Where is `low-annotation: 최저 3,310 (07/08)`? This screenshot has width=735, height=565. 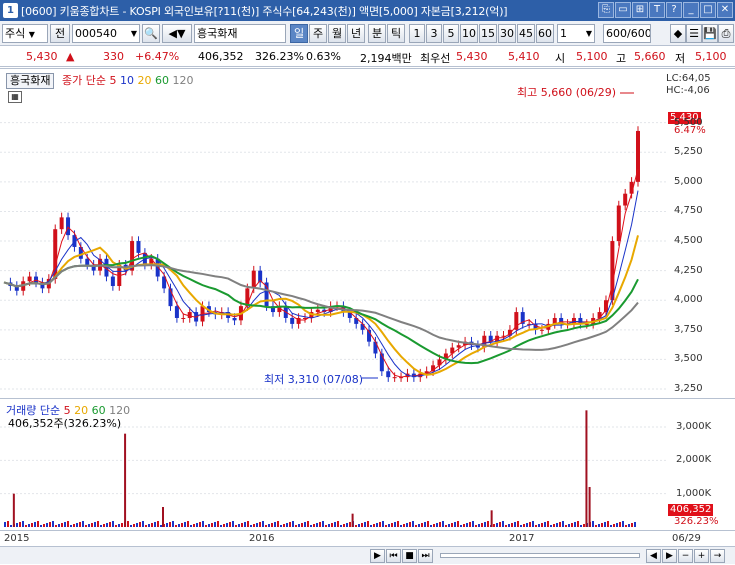
low-annotation: 최저 3,310 (07/08) is located at coordinates (314, 379).